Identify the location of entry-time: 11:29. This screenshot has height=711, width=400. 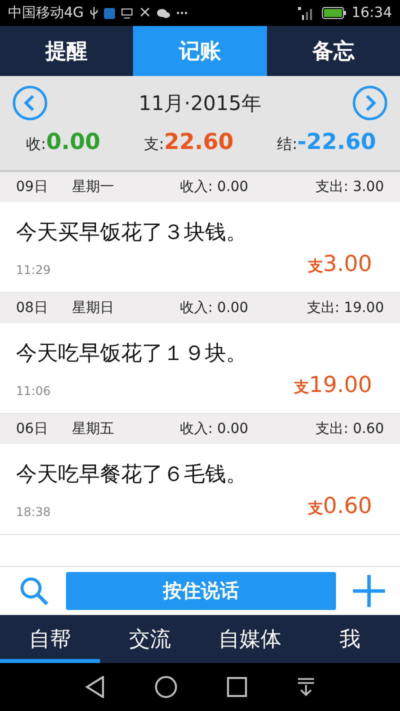
(33, 269).